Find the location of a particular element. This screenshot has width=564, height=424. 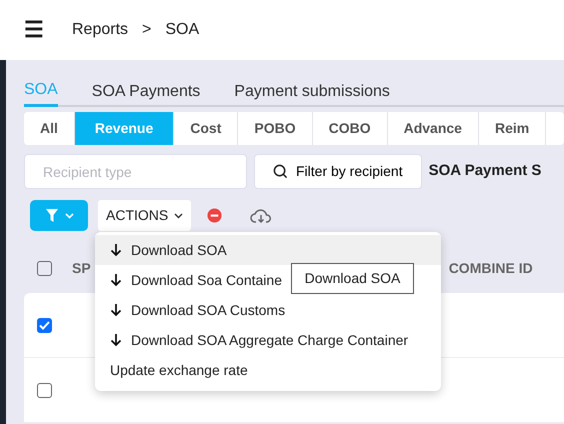

menu-icon: ☰ is located at coordinates (34, 30).